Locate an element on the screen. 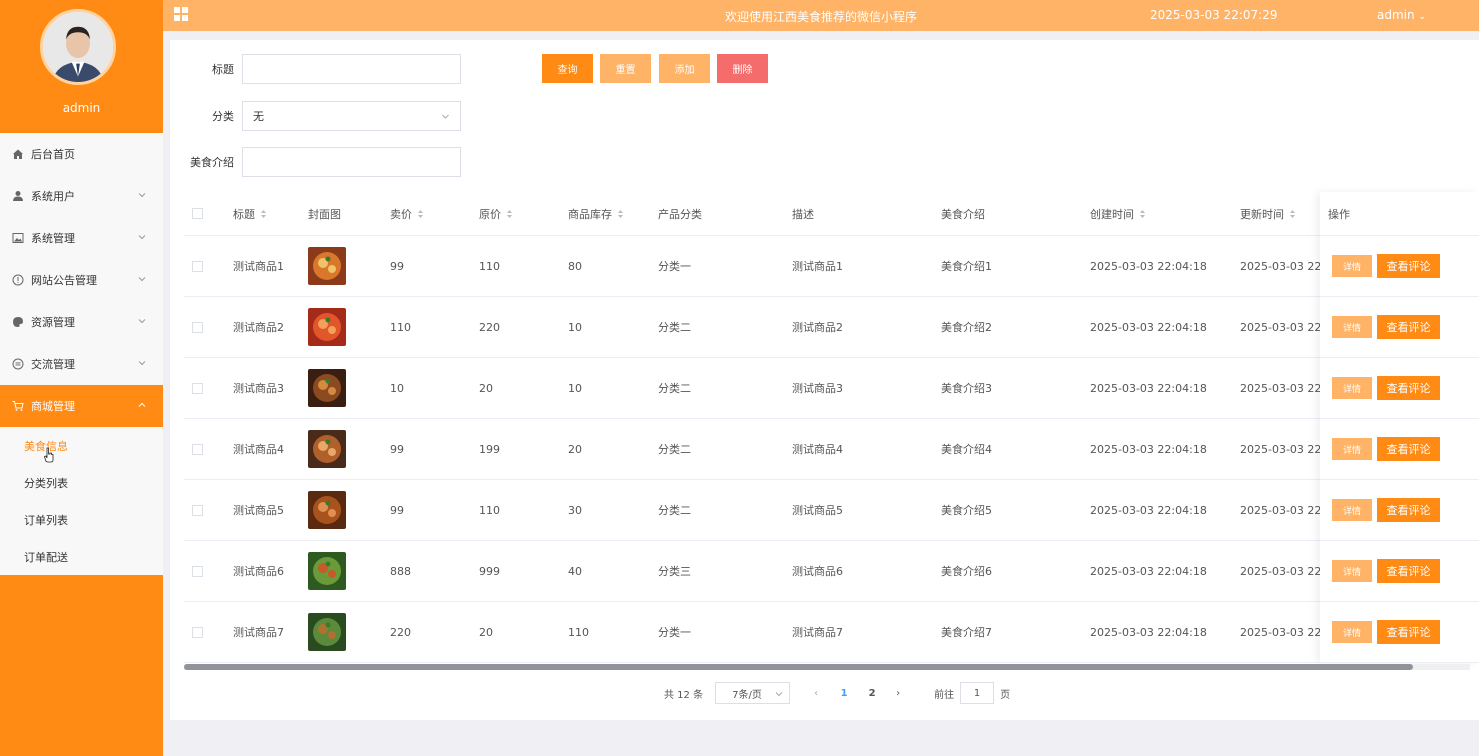  app-title: 欢迎使用江西美食推荐的微信小程序 is located at coordinates (820, 17).